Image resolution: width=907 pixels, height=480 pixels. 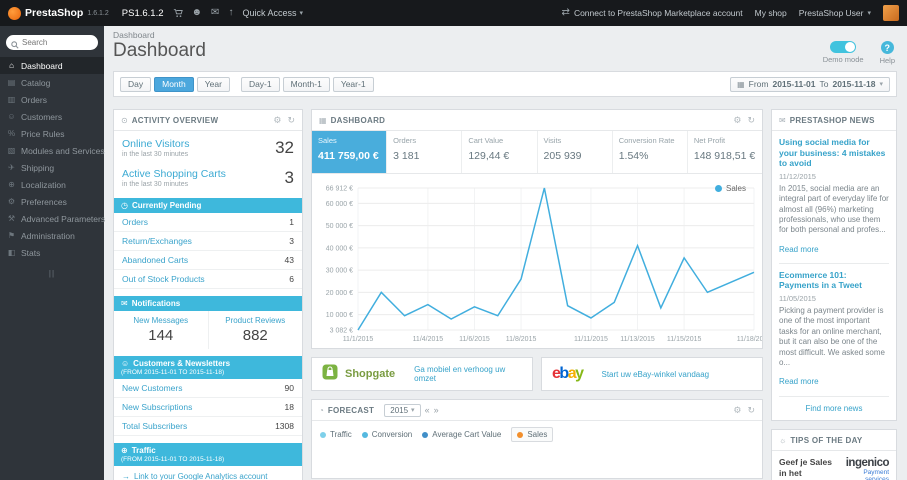 I want to click on out-of-stock-link: Out of Stock Products, so click(x=163, y=279).